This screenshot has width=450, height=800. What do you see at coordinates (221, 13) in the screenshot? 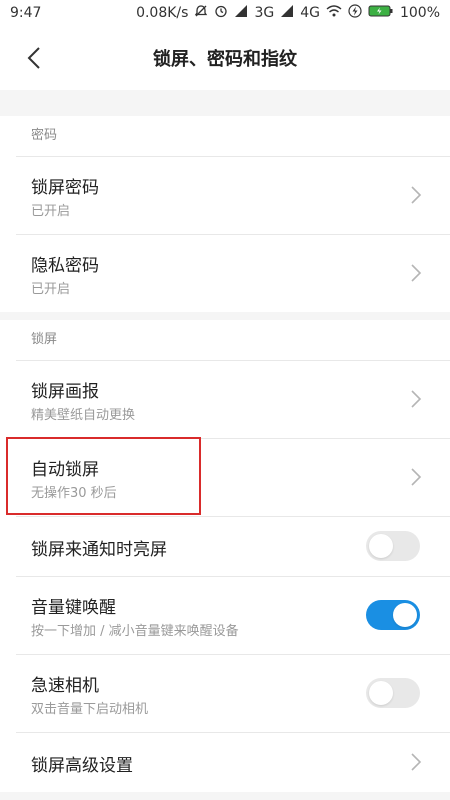
I see `alarm-icon` at bounding box center [221, 13].